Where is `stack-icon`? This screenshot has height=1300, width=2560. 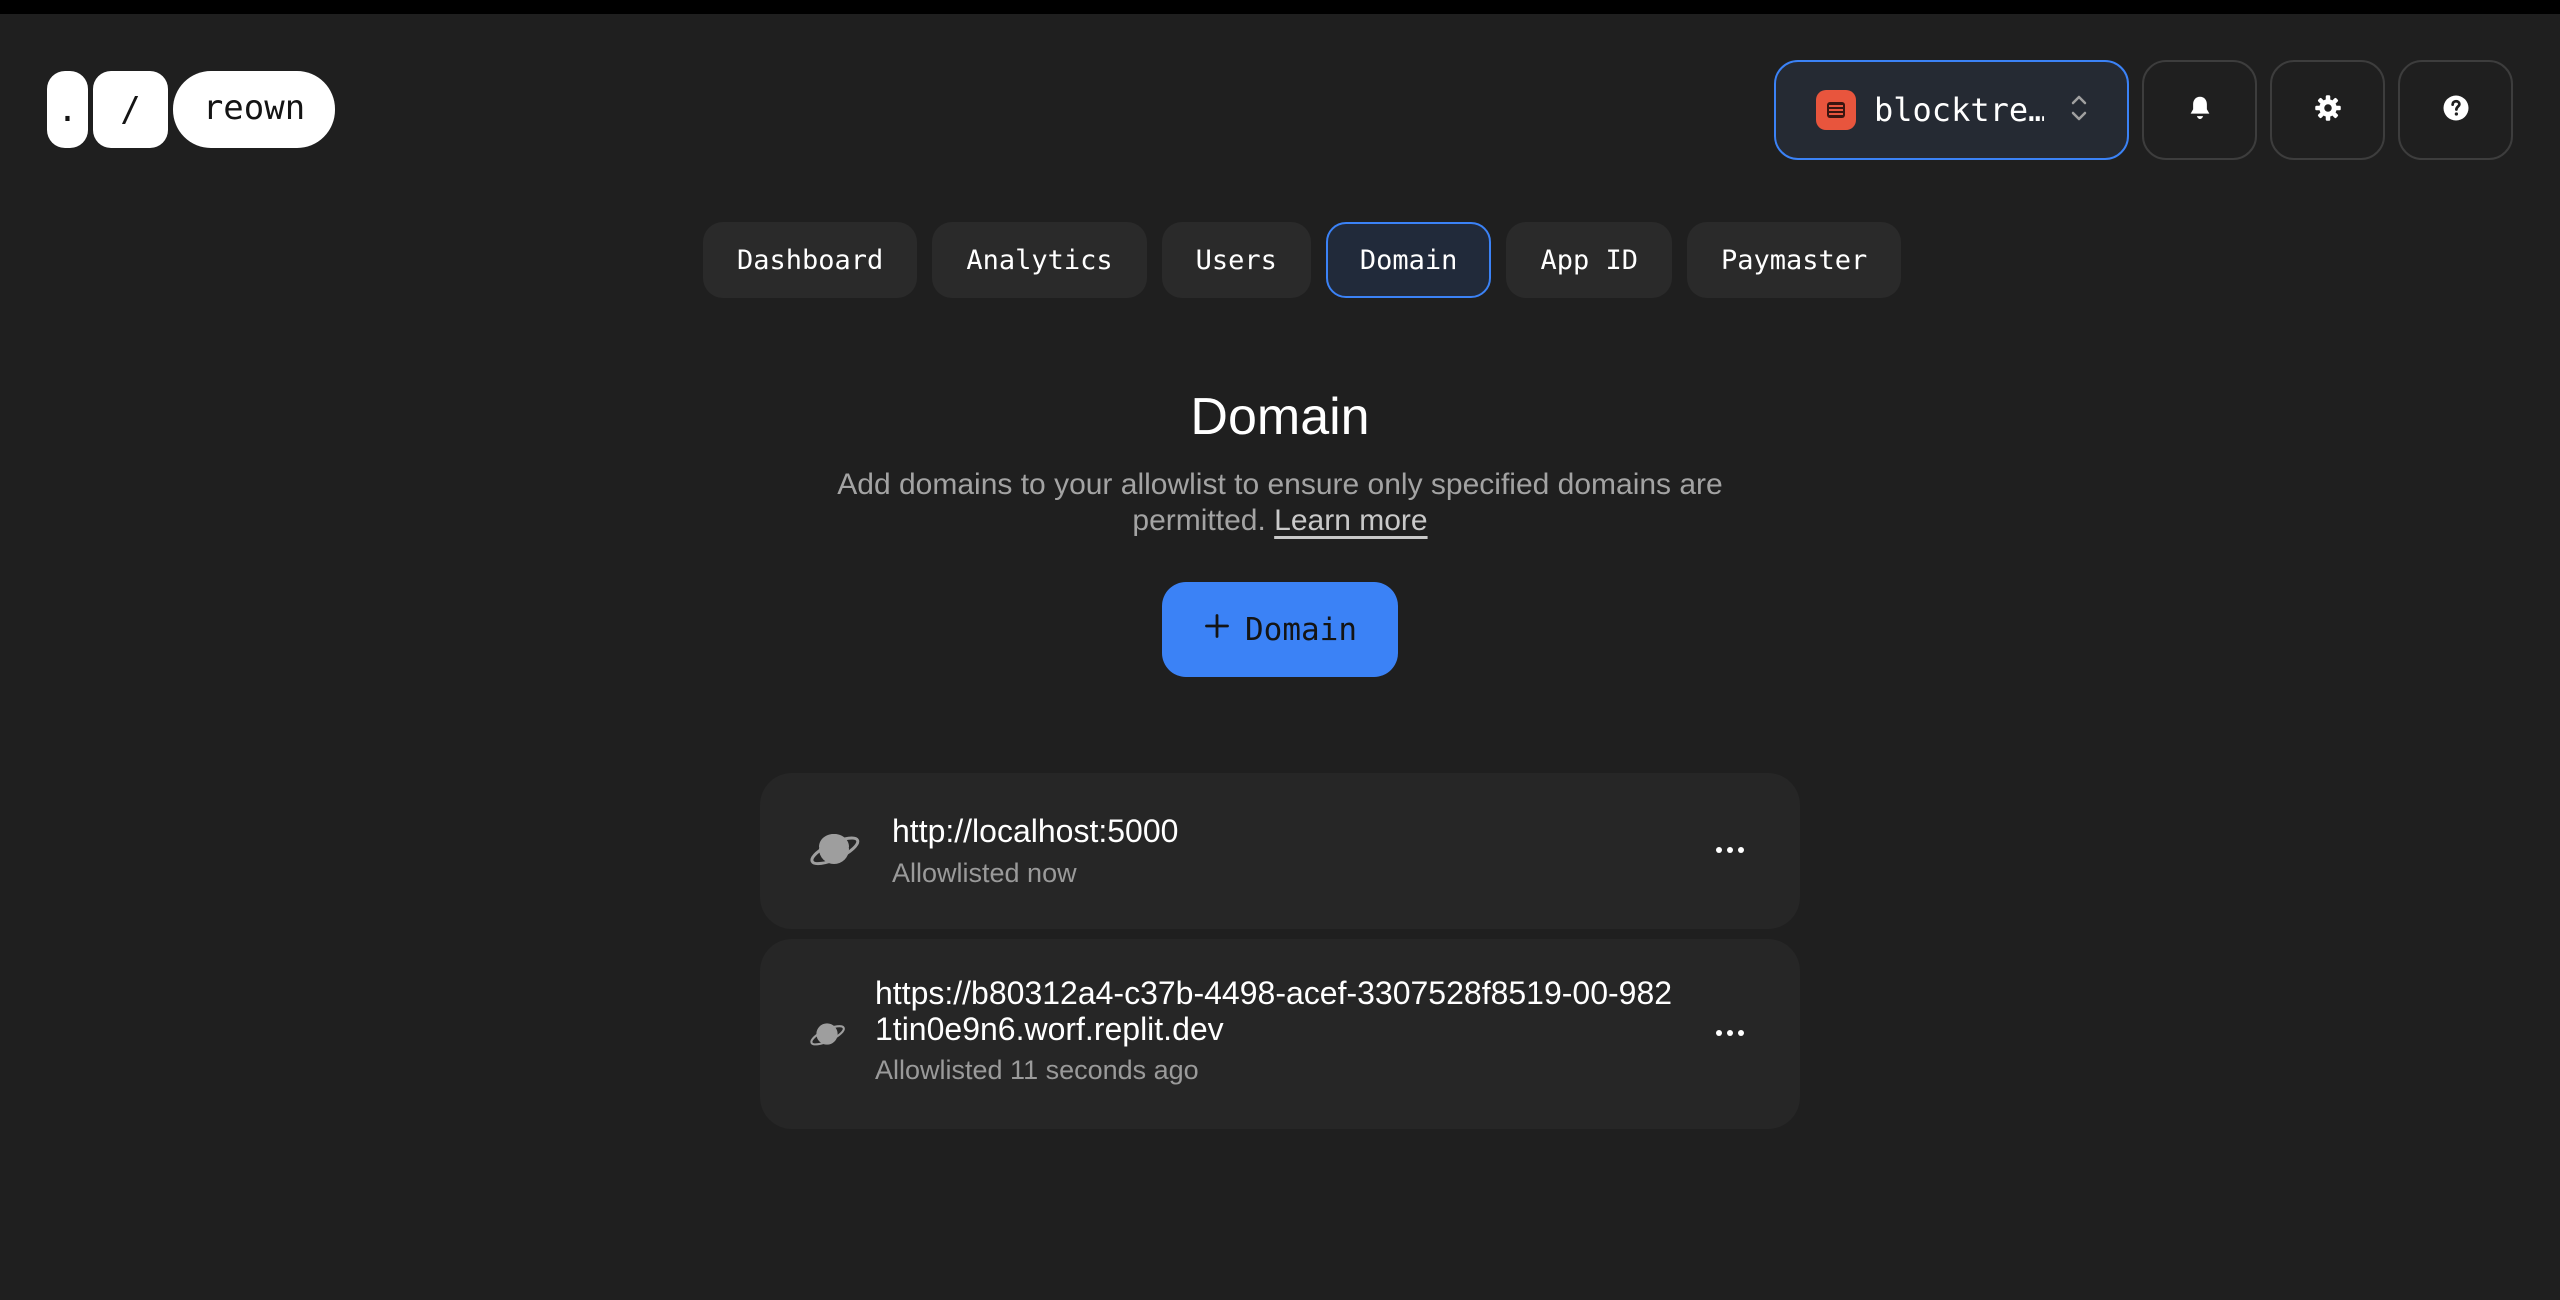 stack-icon is located at coordinates (1836, 110).